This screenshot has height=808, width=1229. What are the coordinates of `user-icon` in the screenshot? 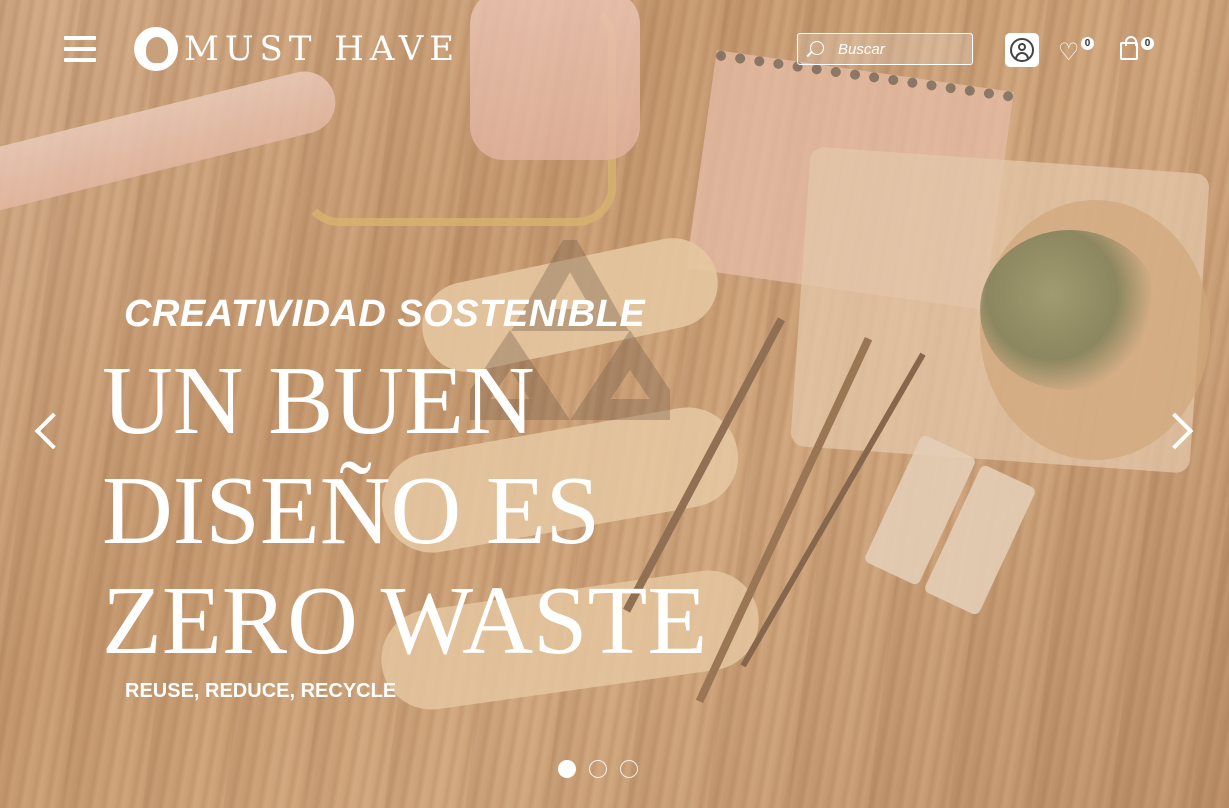 It's located at (1022, 50).